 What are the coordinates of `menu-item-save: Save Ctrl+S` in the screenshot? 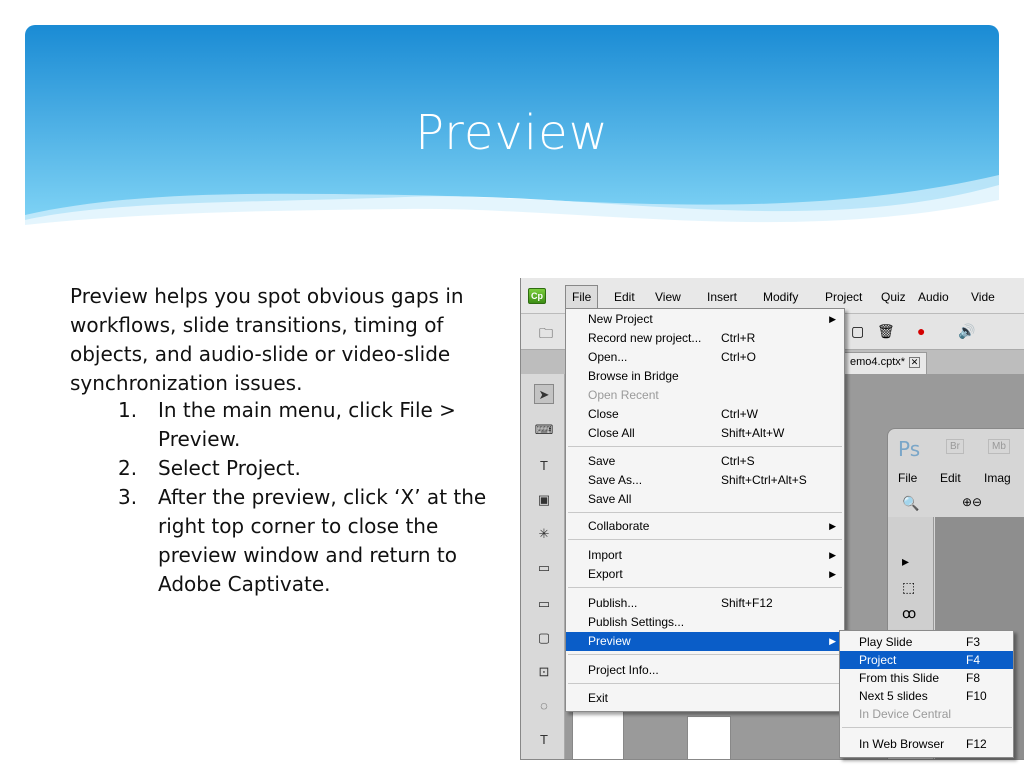 It's located at (705, 461).